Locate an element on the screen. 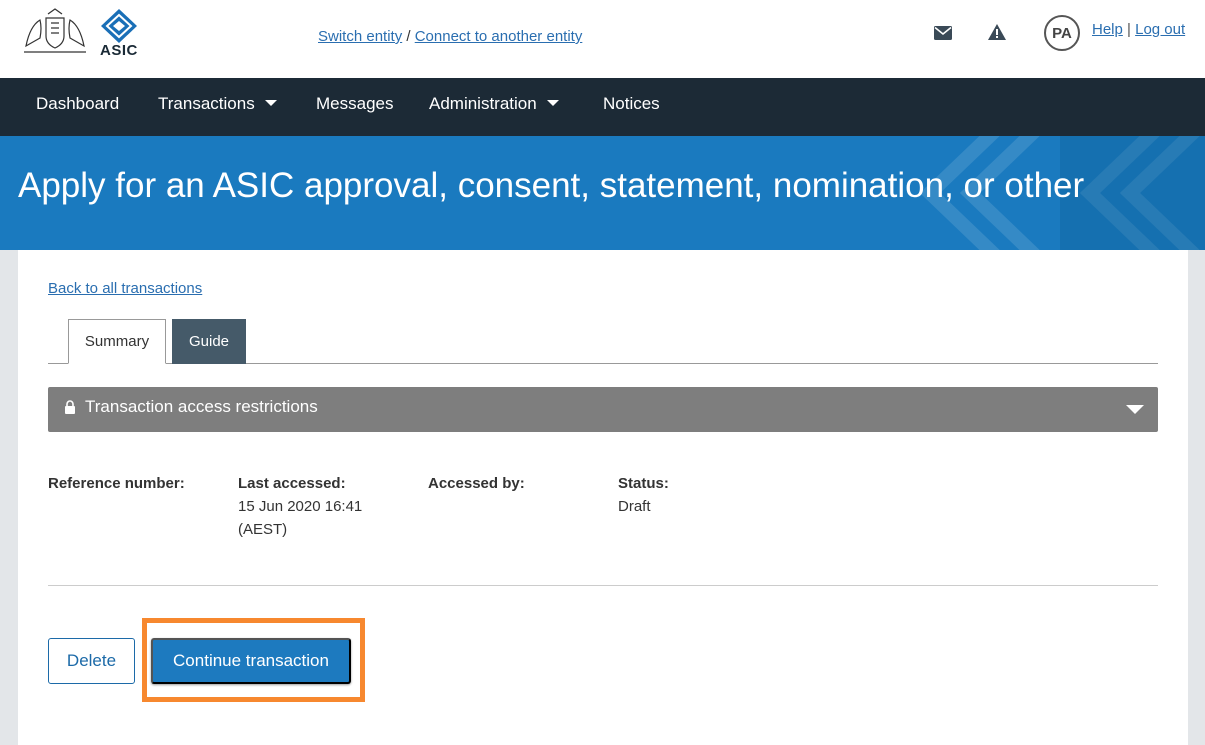  accessed-by-field: Accessed by: is located at coordinates (476, 483).